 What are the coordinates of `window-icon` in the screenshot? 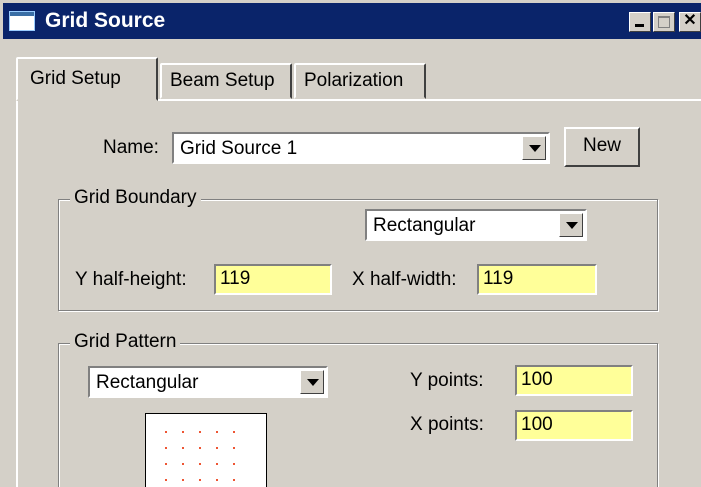 It's located at (22, 21).